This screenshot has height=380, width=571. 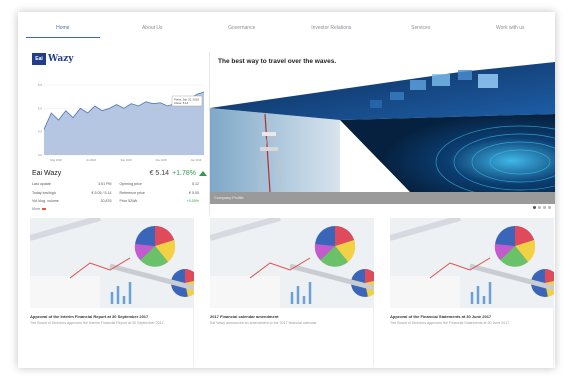 What do you see at coordinates (511, 28) in the screenshot?
I see `nav-work-with-us: Work with us` at bounding box center [511, 28].